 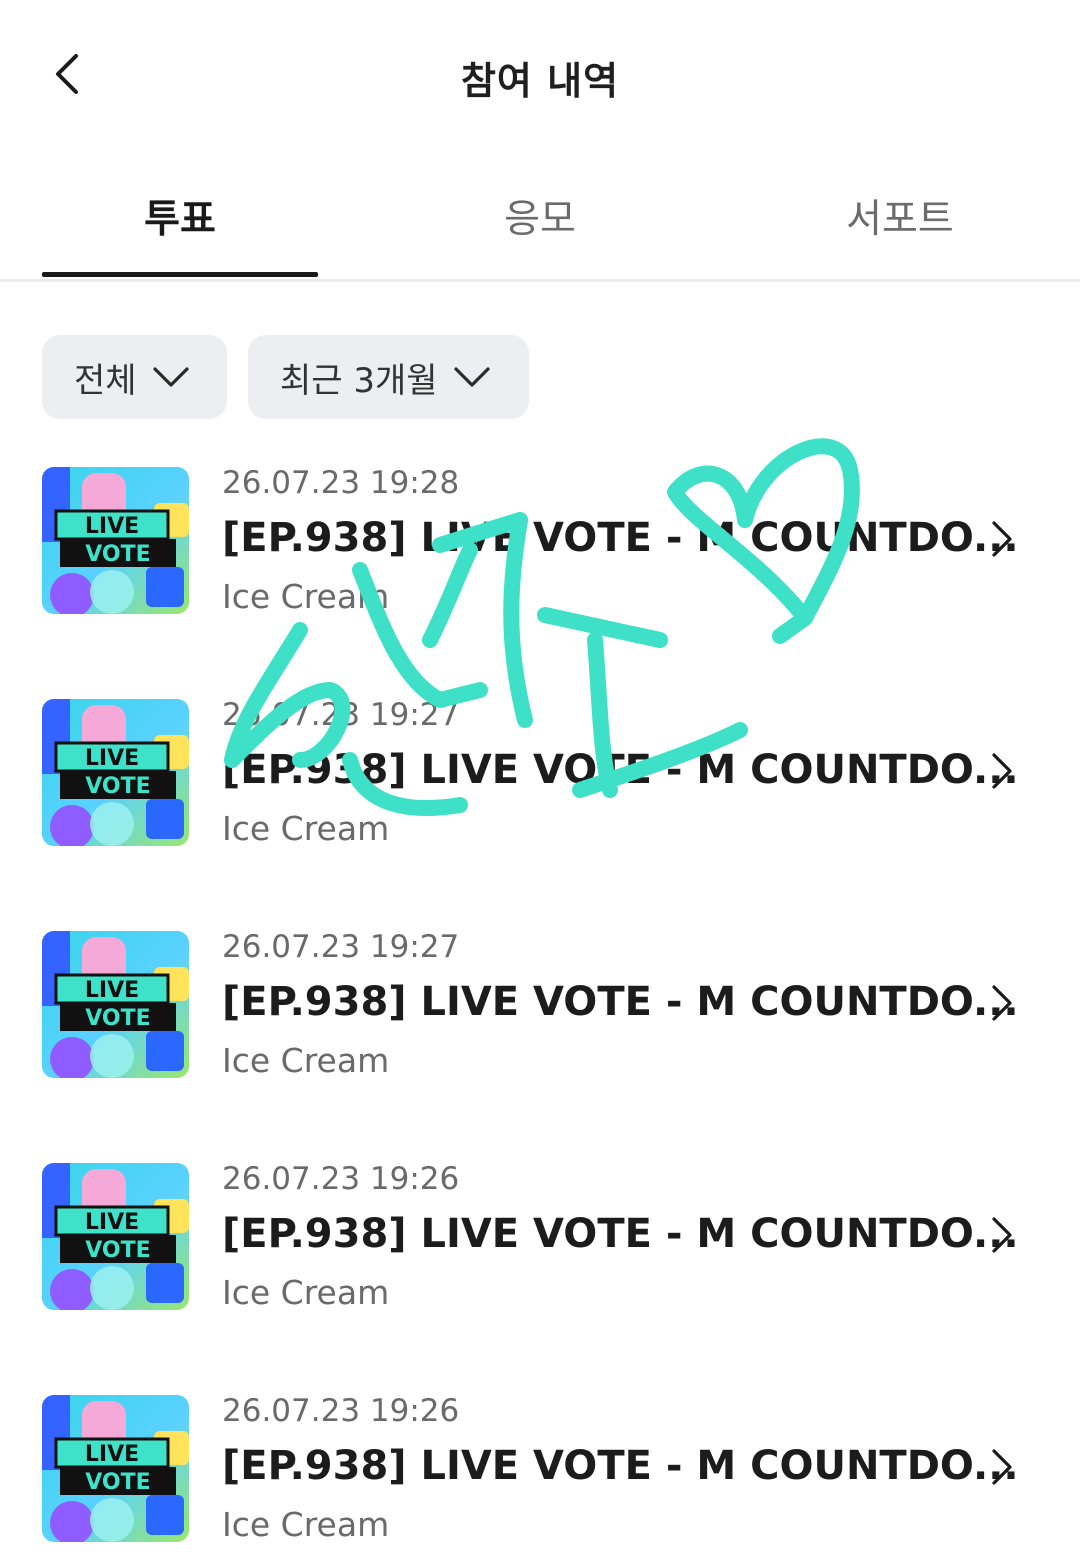 I want to click on page-title: 참여 내역, so click(x=540, y=81).